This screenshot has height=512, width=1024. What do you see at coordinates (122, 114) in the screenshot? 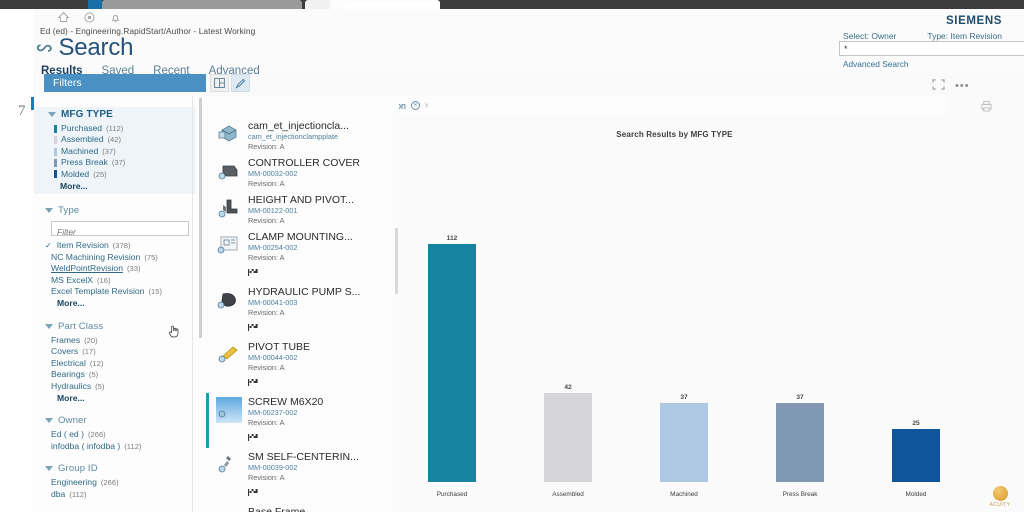
I see `facet-mfg-type-header: MFG TYPE` at bounding box center [122, 114].